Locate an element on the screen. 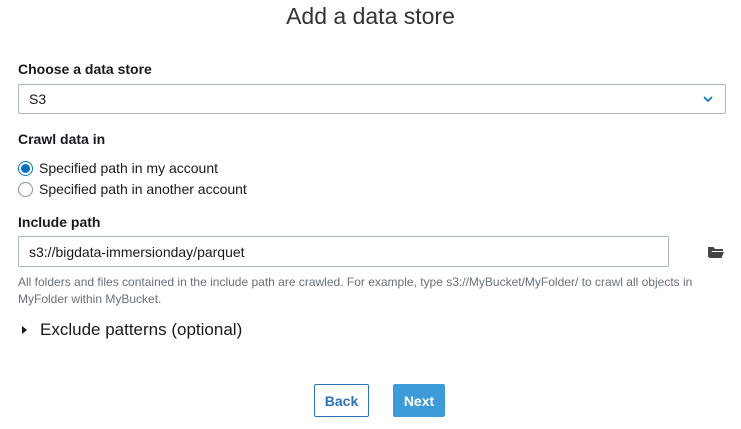 The height and width of the screenshot is (429, 741). data-store-label: Choose a data store is located at coordinates (85, 69).